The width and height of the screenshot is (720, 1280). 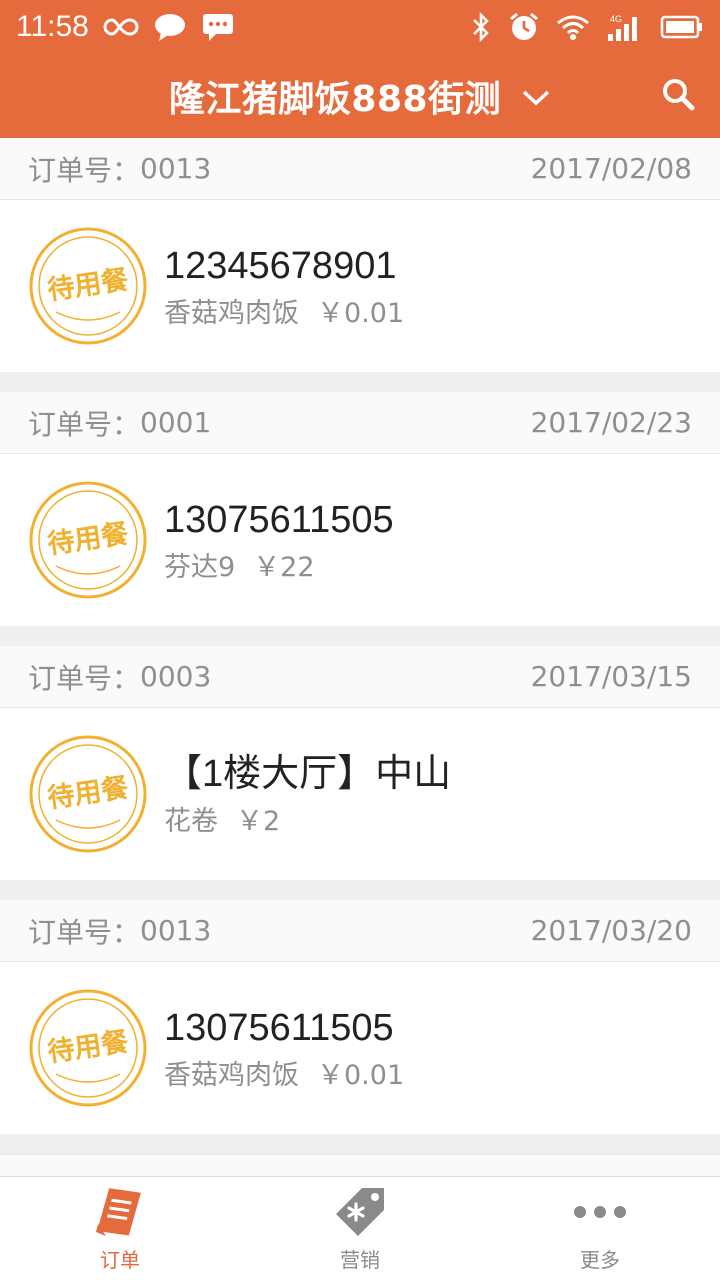 What do you see at coordinates (191, 821) in the screenshot?
I see `dish-name: 花卷` at bounding box center [191, 821].